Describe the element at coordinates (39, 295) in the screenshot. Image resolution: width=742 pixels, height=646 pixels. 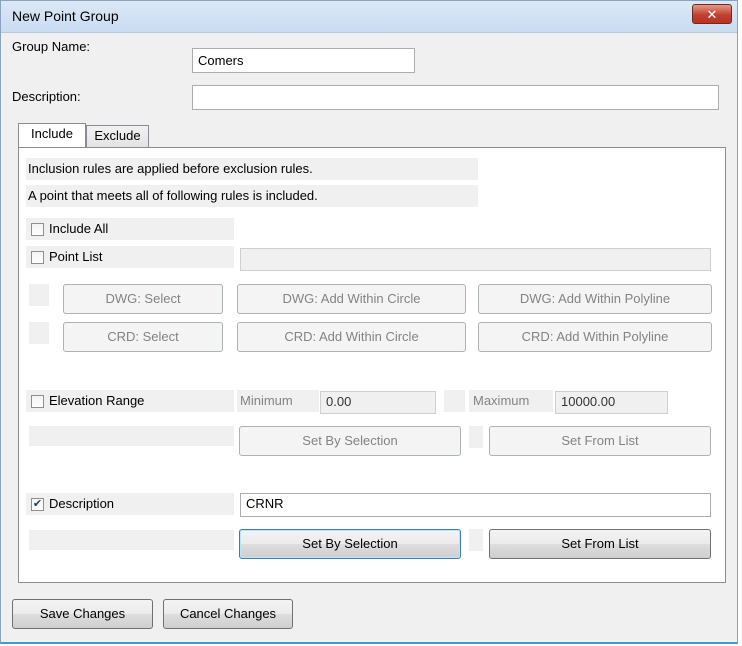
I see `dwg-row-spacer` at that location.